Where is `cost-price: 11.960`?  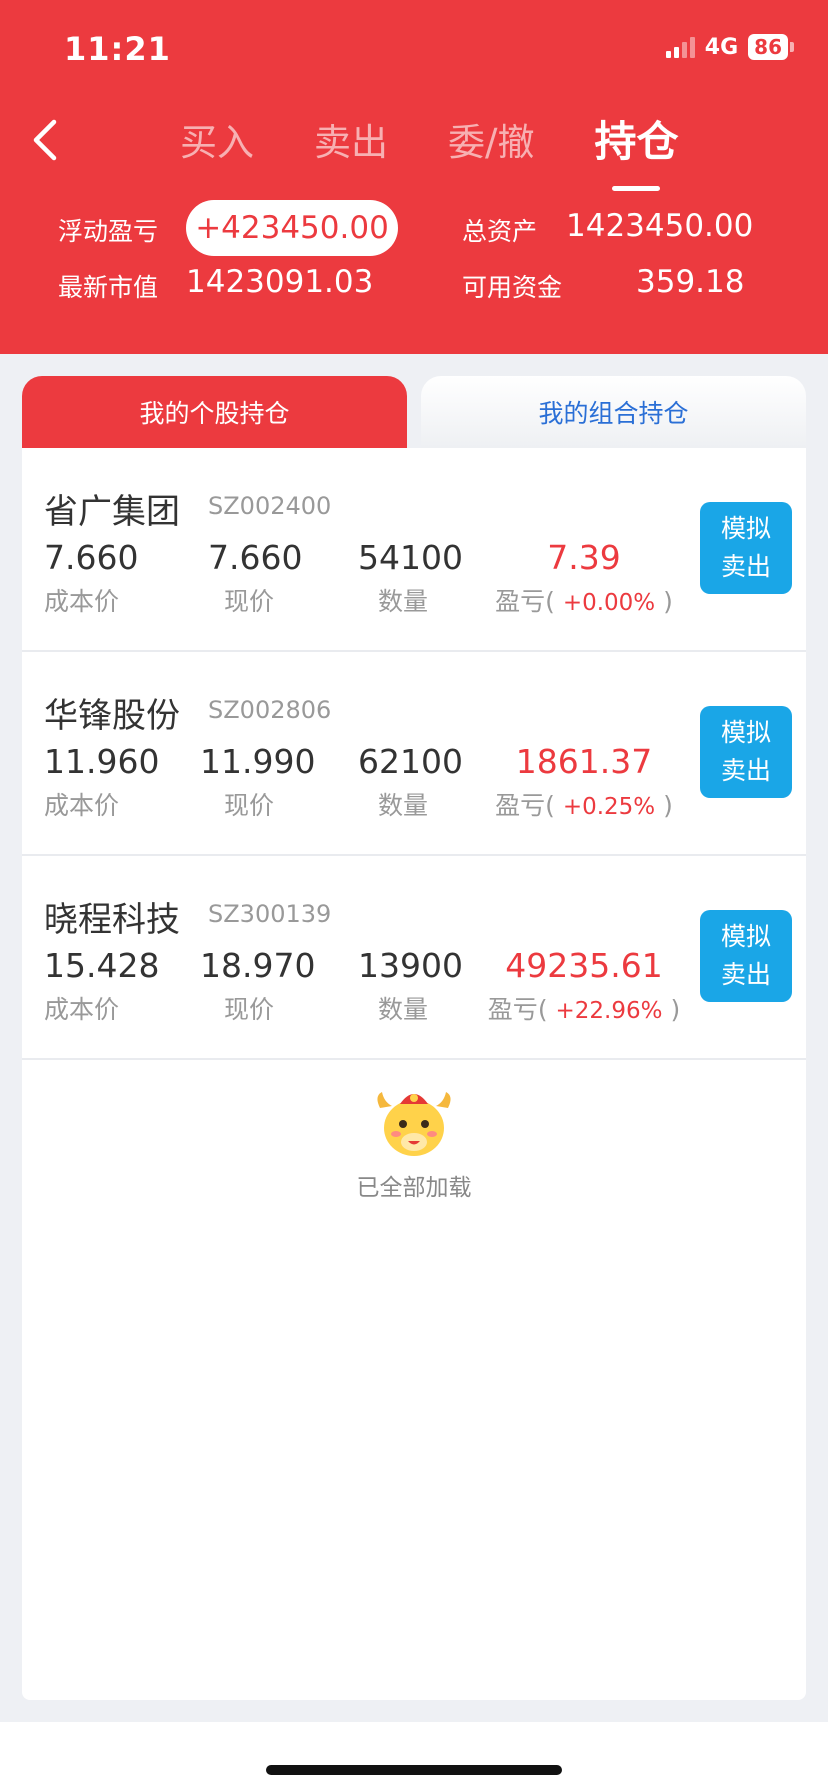
cost-price: 11.960 is located at coordinates (102, 761).